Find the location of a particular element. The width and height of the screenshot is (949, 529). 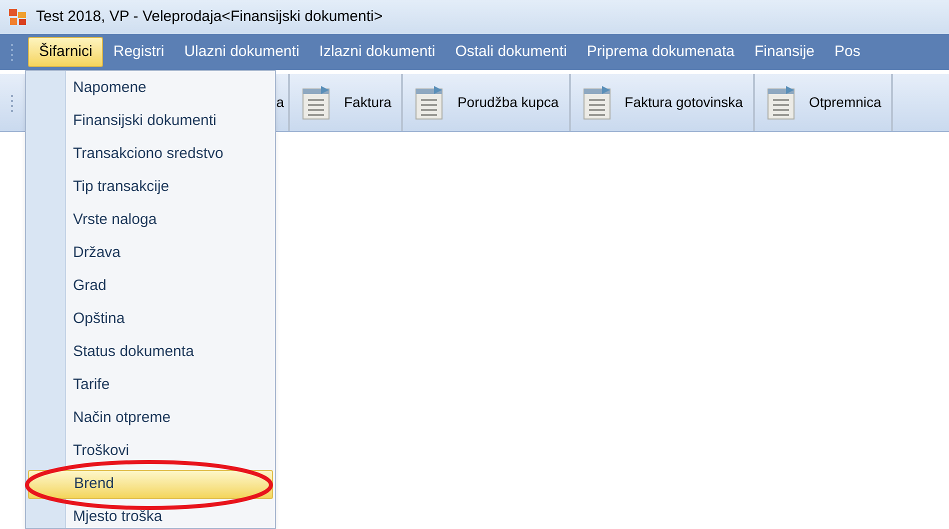

window-title: Test 2018, VP - Veleprodaja<Finansijski dokumenti> is located at coordinates (209, 16).